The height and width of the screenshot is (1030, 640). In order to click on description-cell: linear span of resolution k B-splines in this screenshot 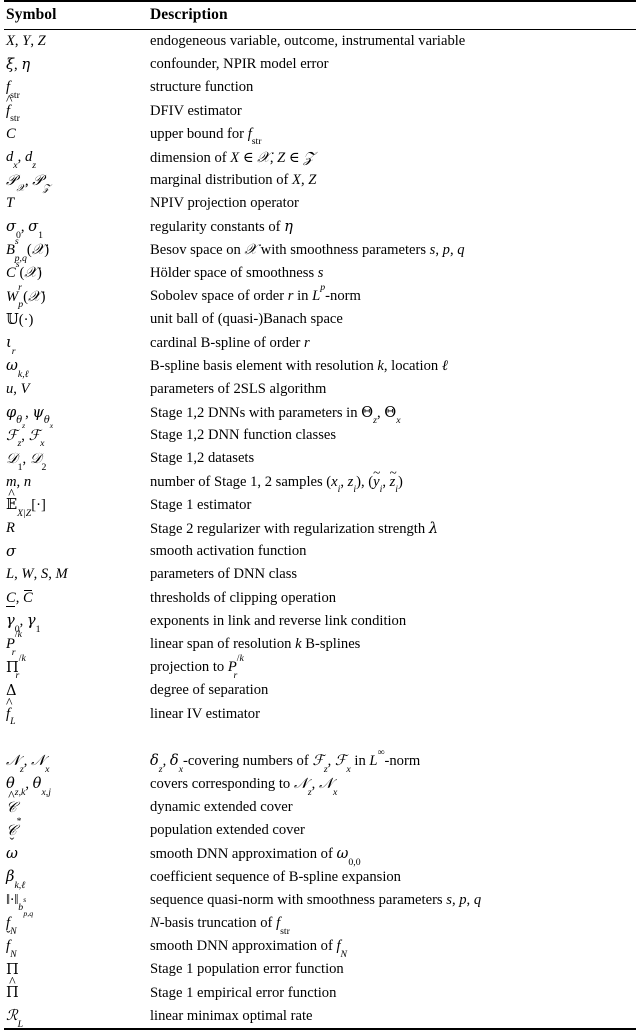, I will do `click(255, 643)`.